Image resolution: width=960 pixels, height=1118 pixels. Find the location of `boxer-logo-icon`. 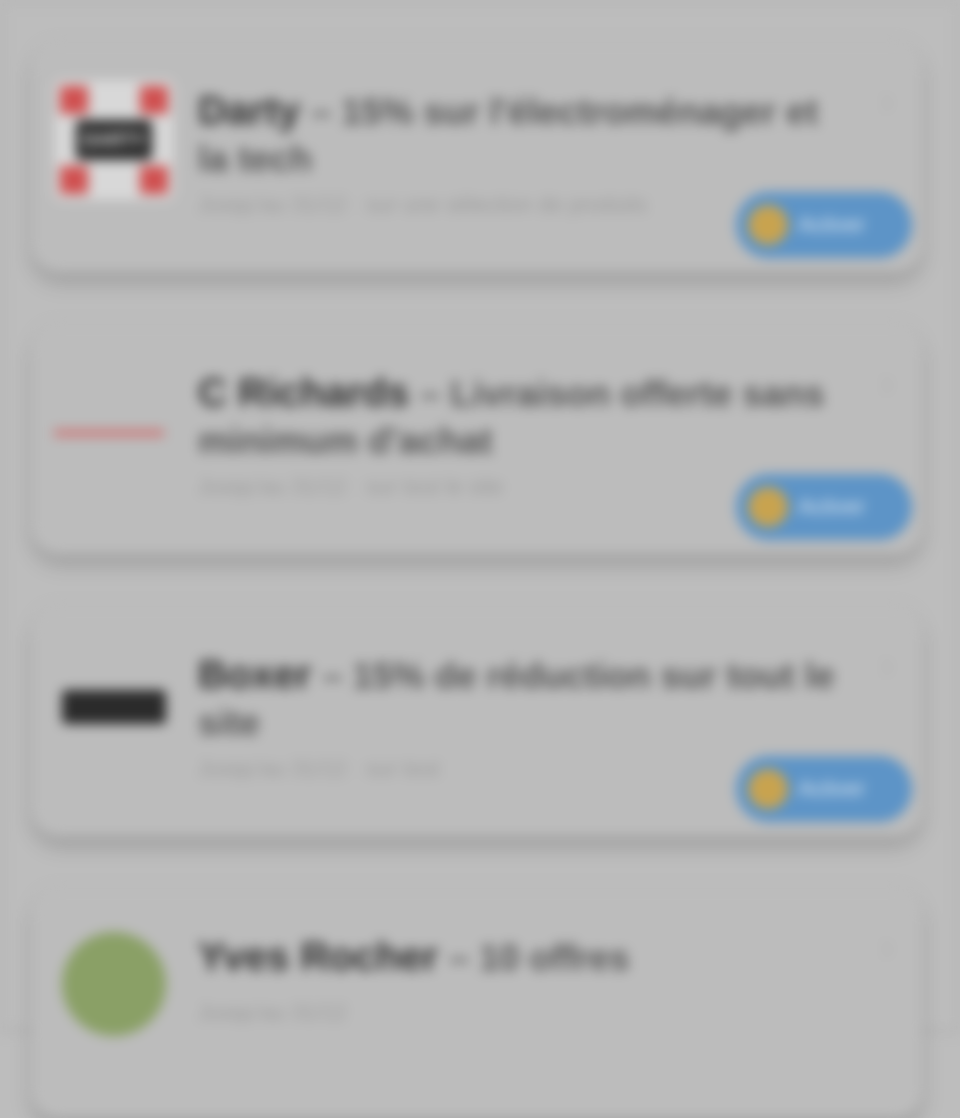

boxer-logo-icon is located at coordinates (114, 704).